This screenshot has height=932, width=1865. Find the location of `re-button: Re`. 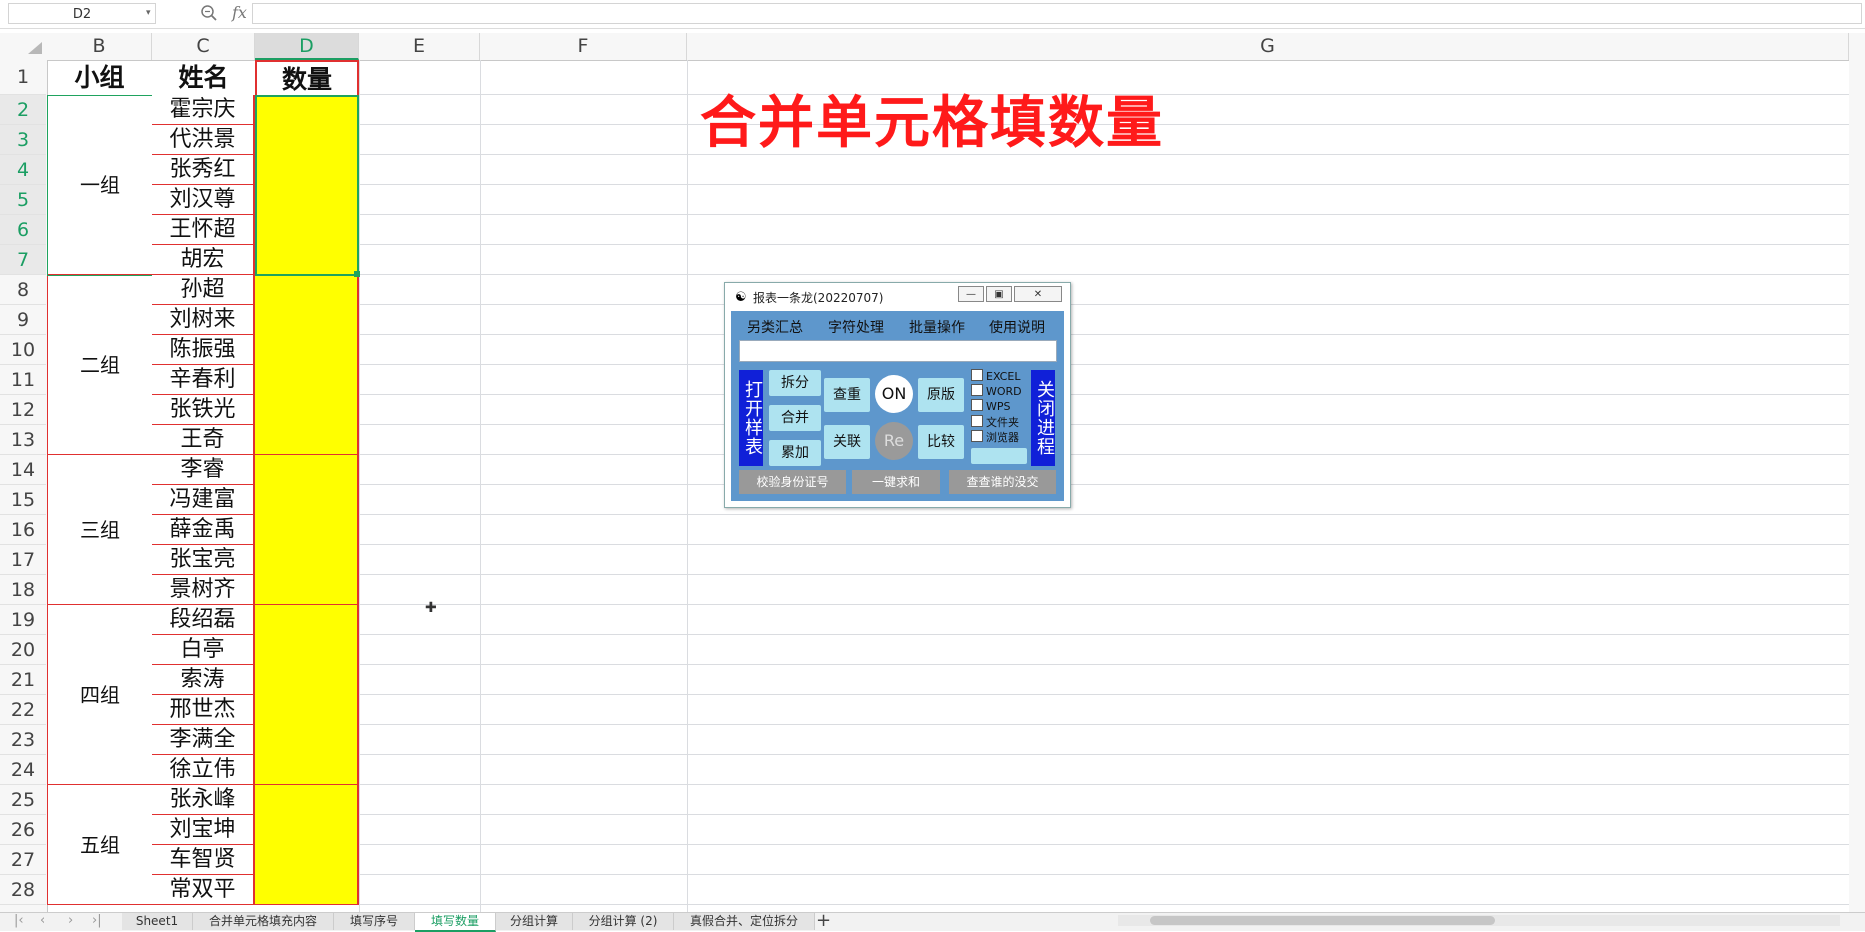

re-button: Re is located at coordinates (894, 441).